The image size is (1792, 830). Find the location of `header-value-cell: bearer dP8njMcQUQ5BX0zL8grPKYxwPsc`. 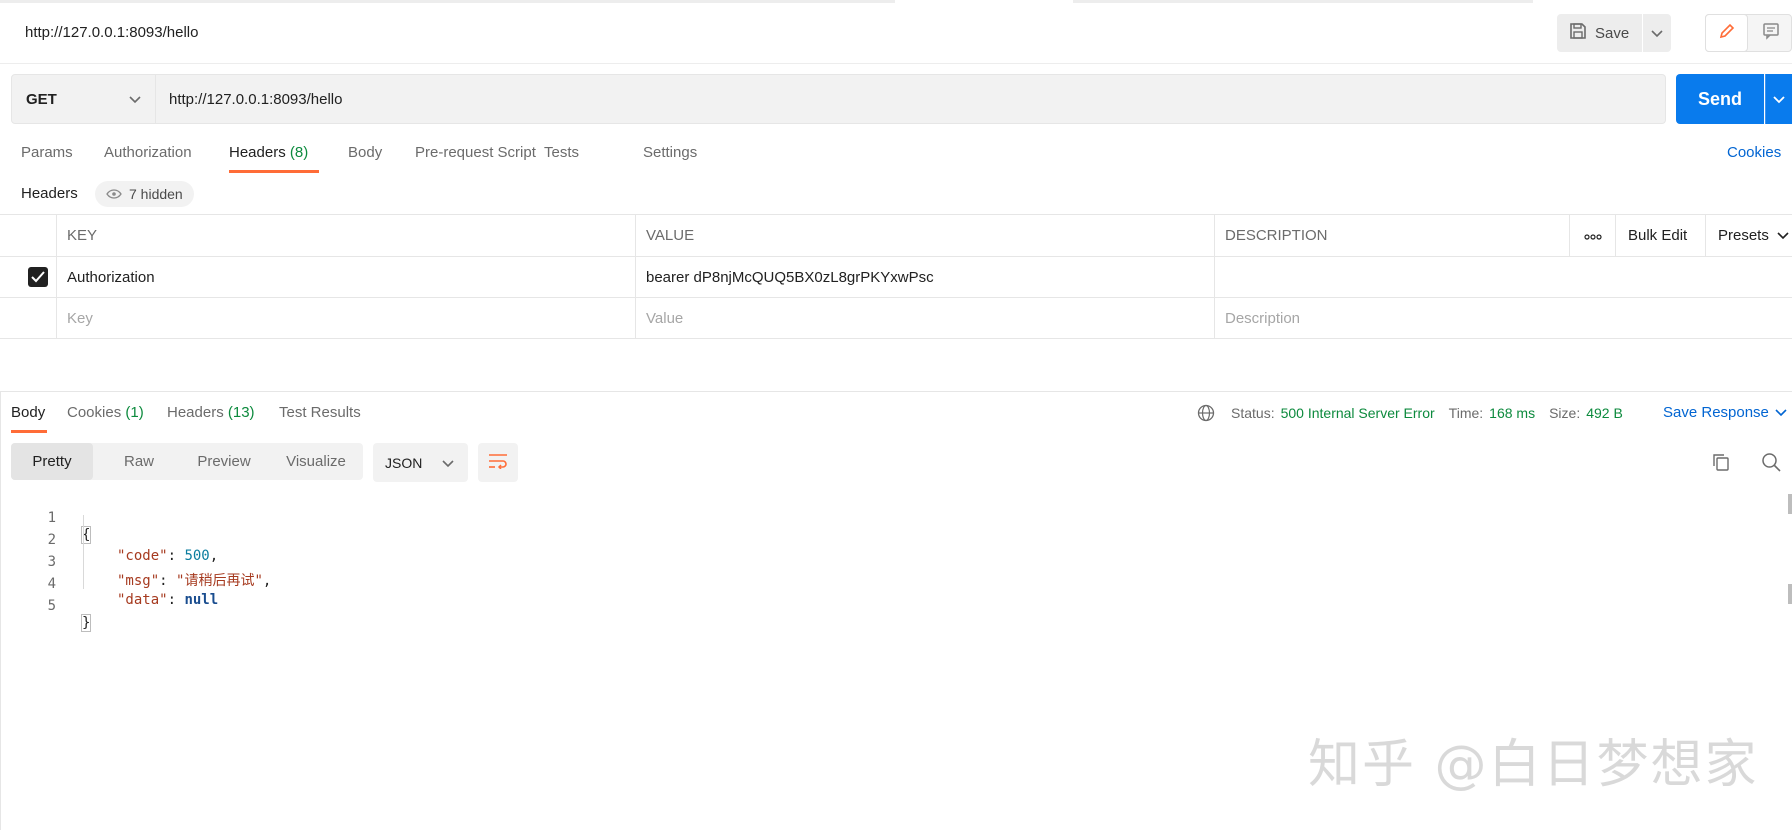

header-value-cell: bearer dP8njMcQUQ5BX0zL8grPKYxwPsc is located at coordinates (924, 277).